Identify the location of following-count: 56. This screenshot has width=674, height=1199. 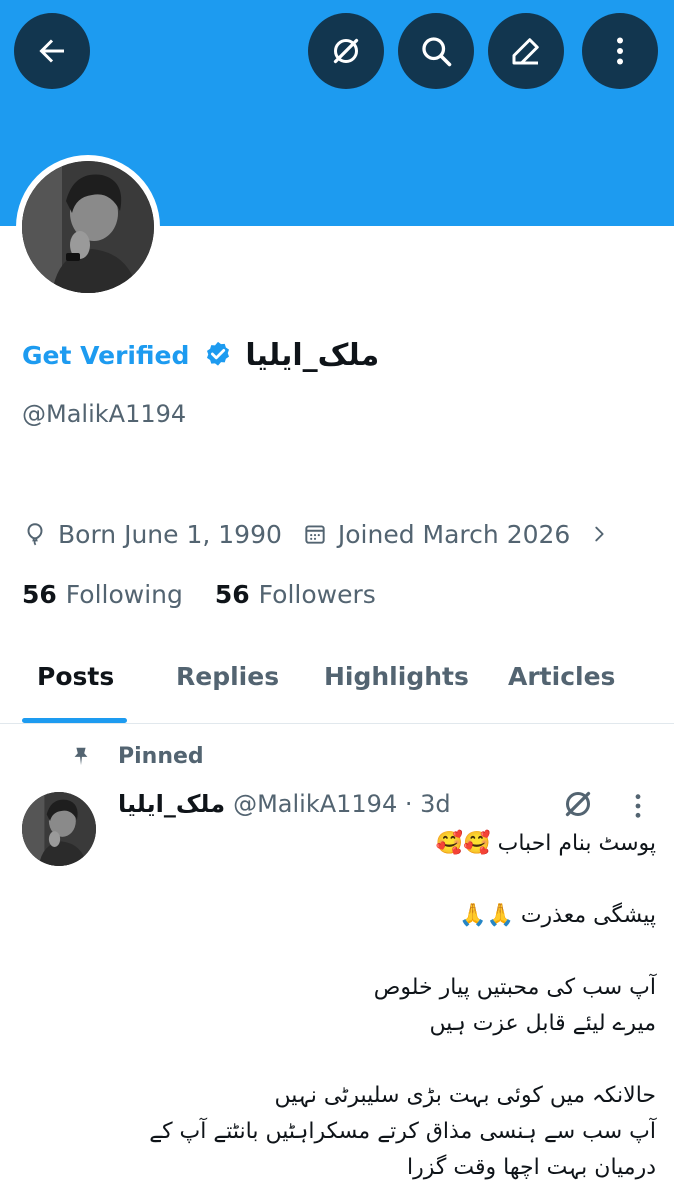
(39, 594).